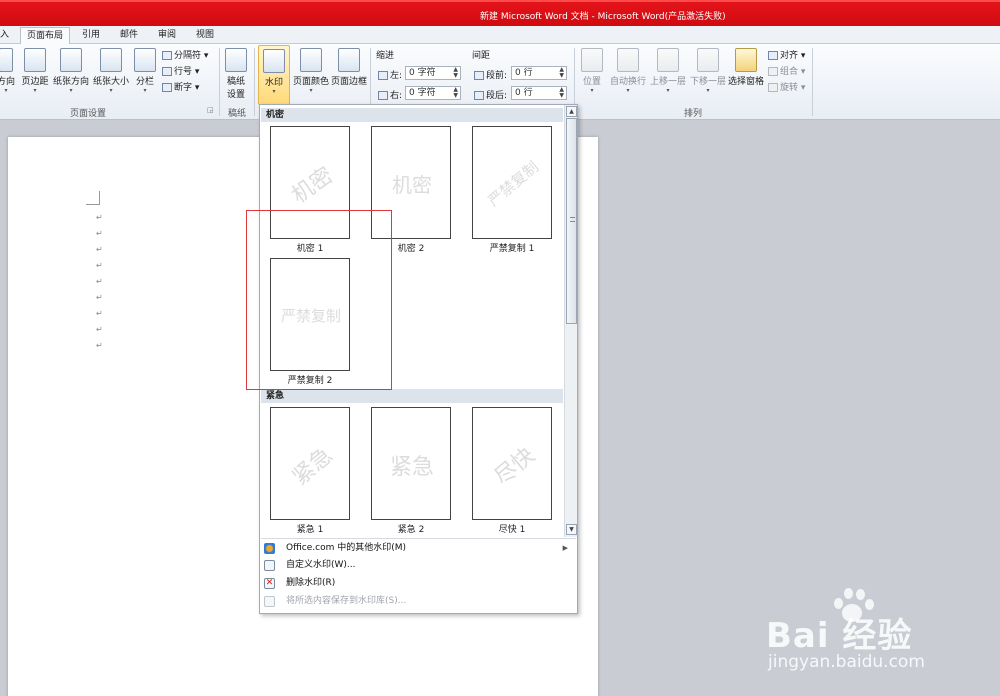 The height and width of the screenshot is (696, 1000). What do you see at coordinates (418, 547) in the screenshot?
I see `menu-more-watermarks: Office.com 中的其他水印(M) ▶` at bounding box center [418, 547].